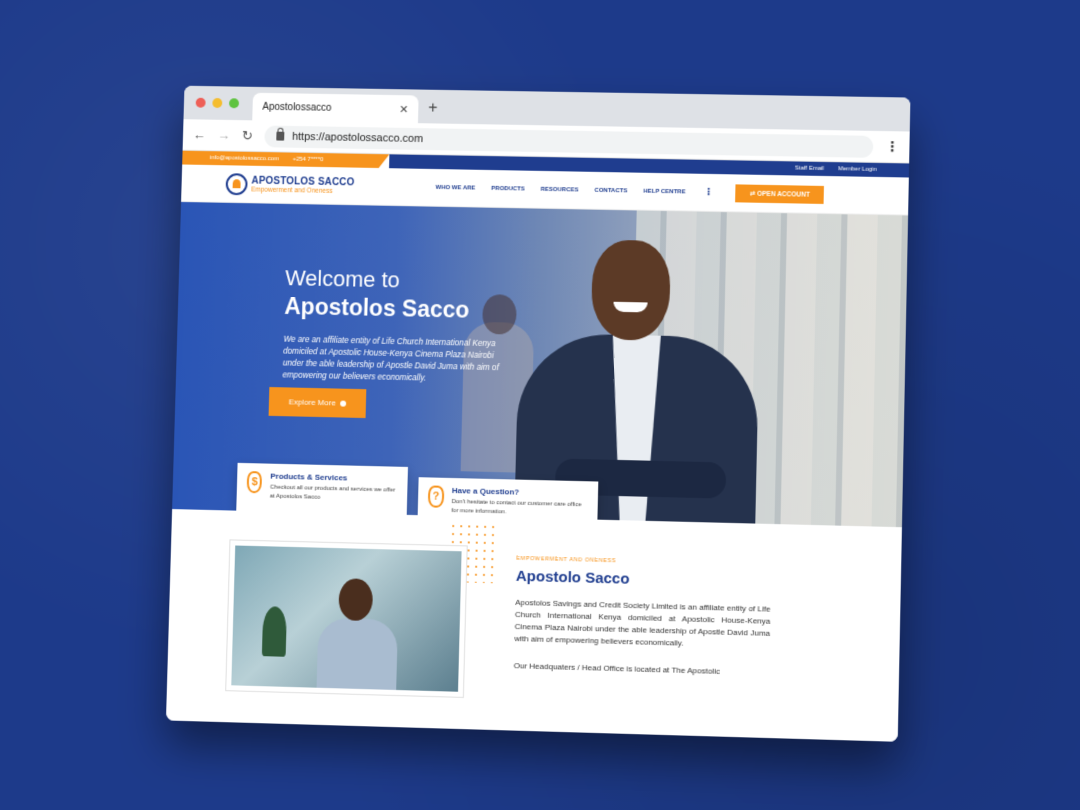 The height and width of the screenshot is (810, 1080). Describe the element at coordinates (200, 102) in the screenshot. I see `close-window-icon` at that location.